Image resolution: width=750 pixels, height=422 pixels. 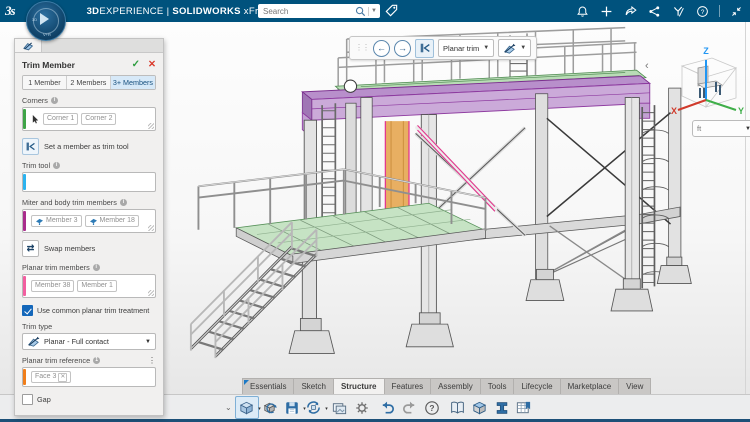 I want to click on trim-tool-selection-box, so click(x=89, y=182).